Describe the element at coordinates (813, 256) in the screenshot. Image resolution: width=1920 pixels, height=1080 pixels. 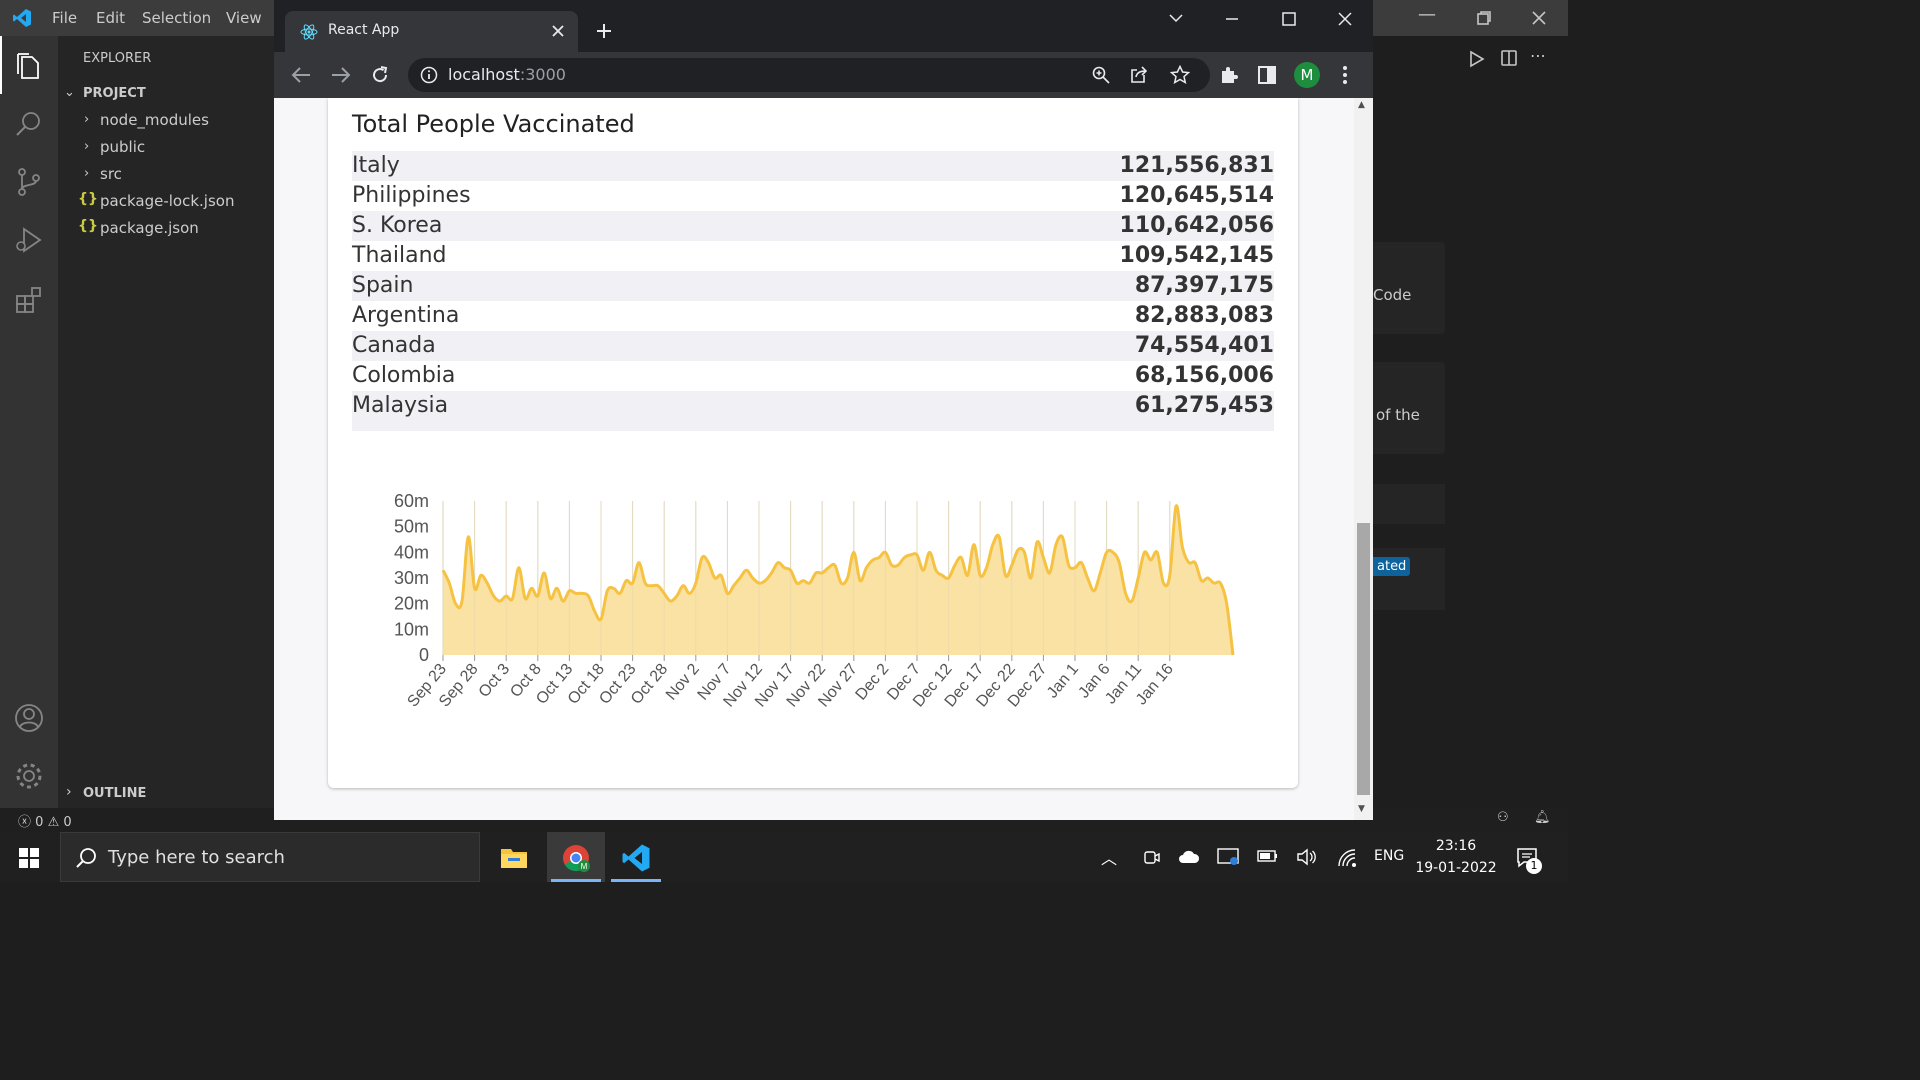
I see `table-row: Thailand 109,542,145` at that location.